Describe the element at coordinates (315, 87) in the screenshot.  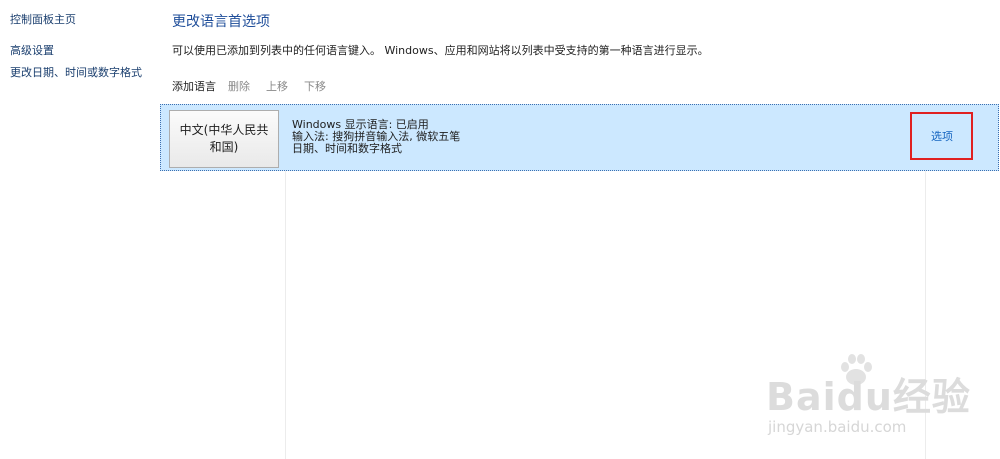
I see `move-down-button: 下移` at that location.